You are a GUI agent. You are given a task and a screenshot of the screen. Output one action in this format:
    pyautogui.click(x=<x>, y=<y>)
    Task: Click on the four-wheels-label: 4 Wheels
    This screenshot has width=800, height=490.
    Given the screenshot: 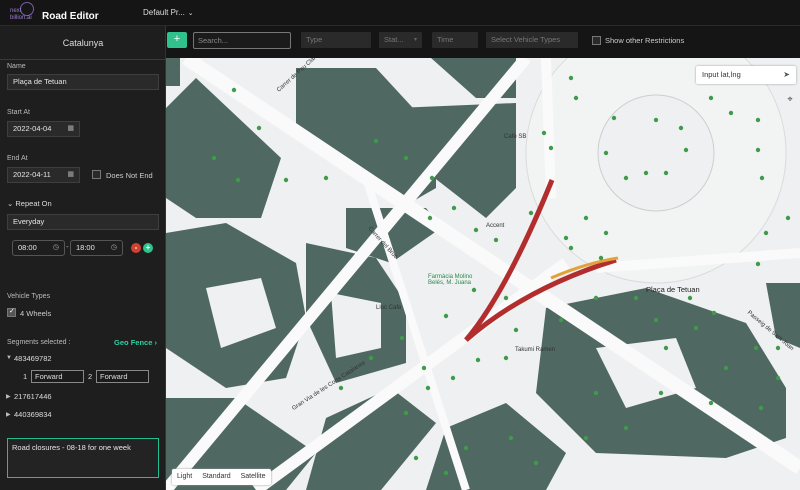 What is the action you would take?
    pyautogui.click(x=36, y=313)
    